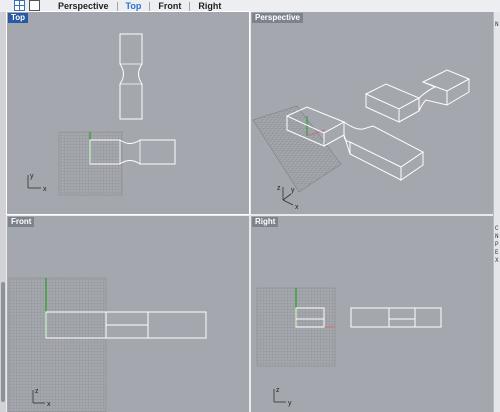 The height and width of the screenshot is (412, 500). I want to click on tab-front: Front, so click(169, 6).